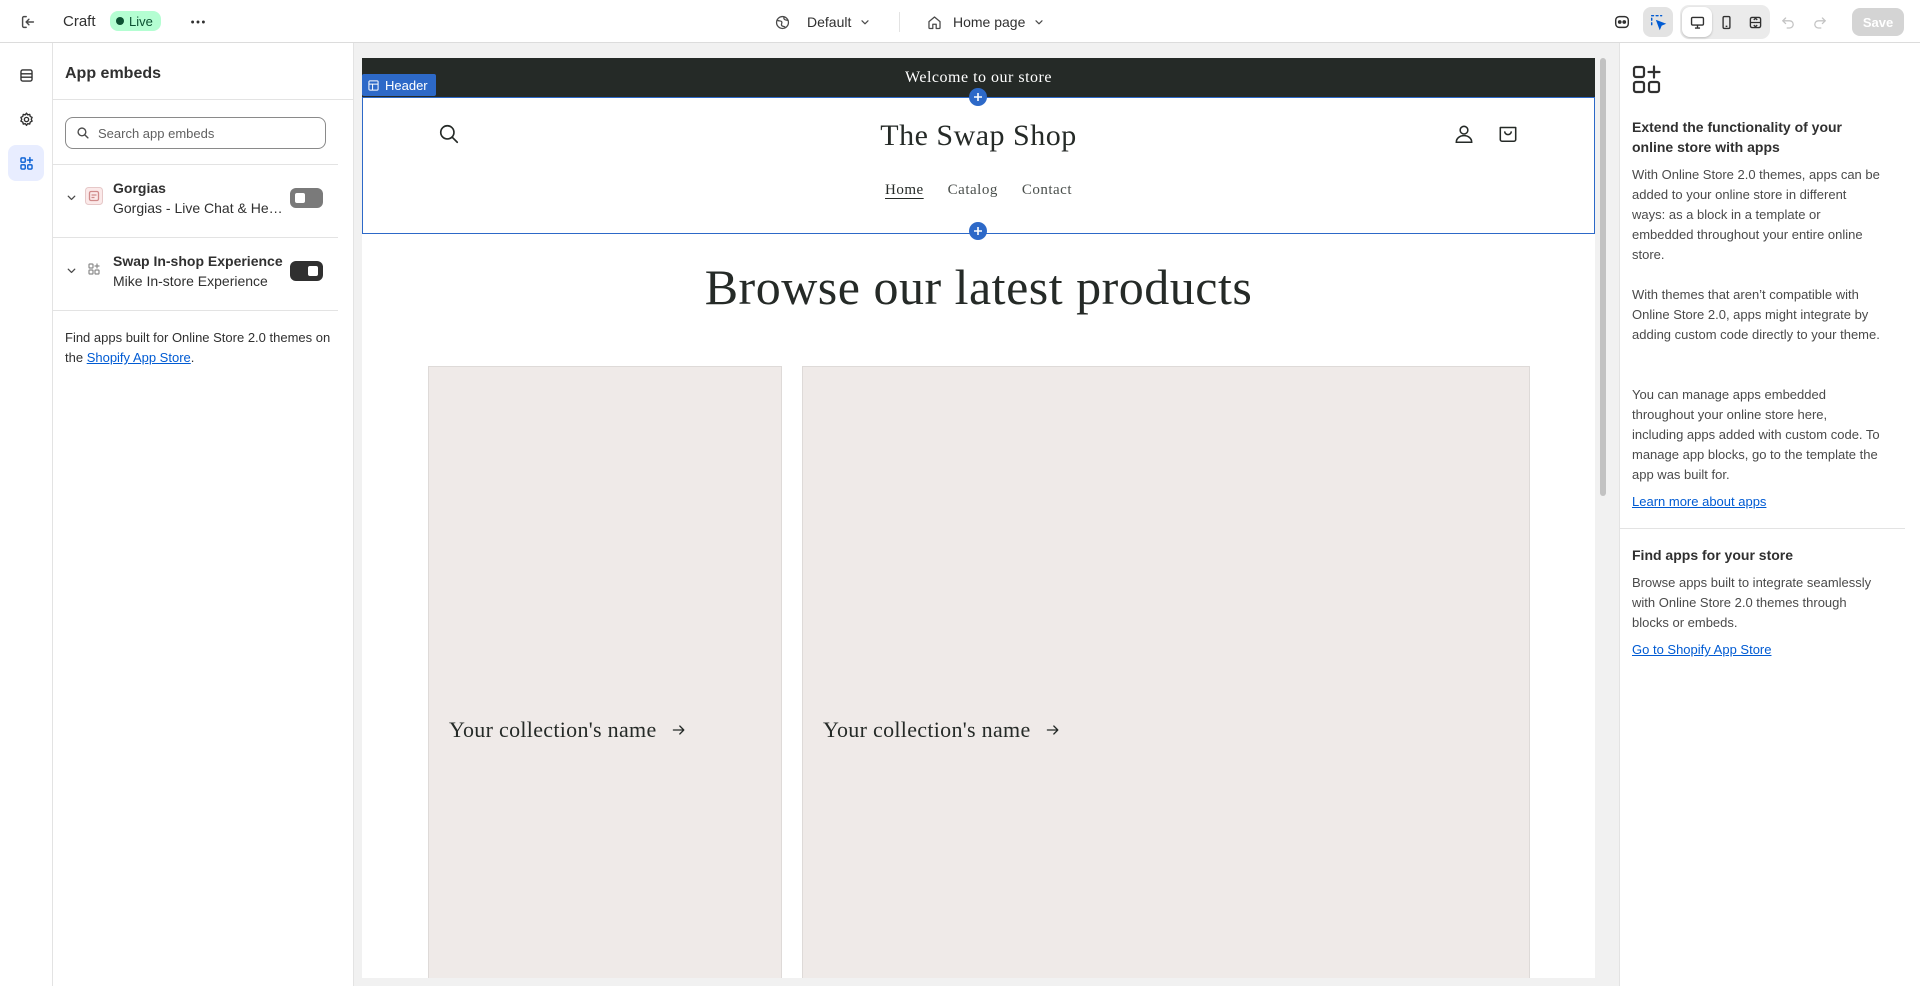 Image resolution: width=1920 pixels, height=986 pixels. Describe the element at coordinates (1699, 501) in the screenshot. I see `learn-more-apps-link: Learn more about apps` at that location.